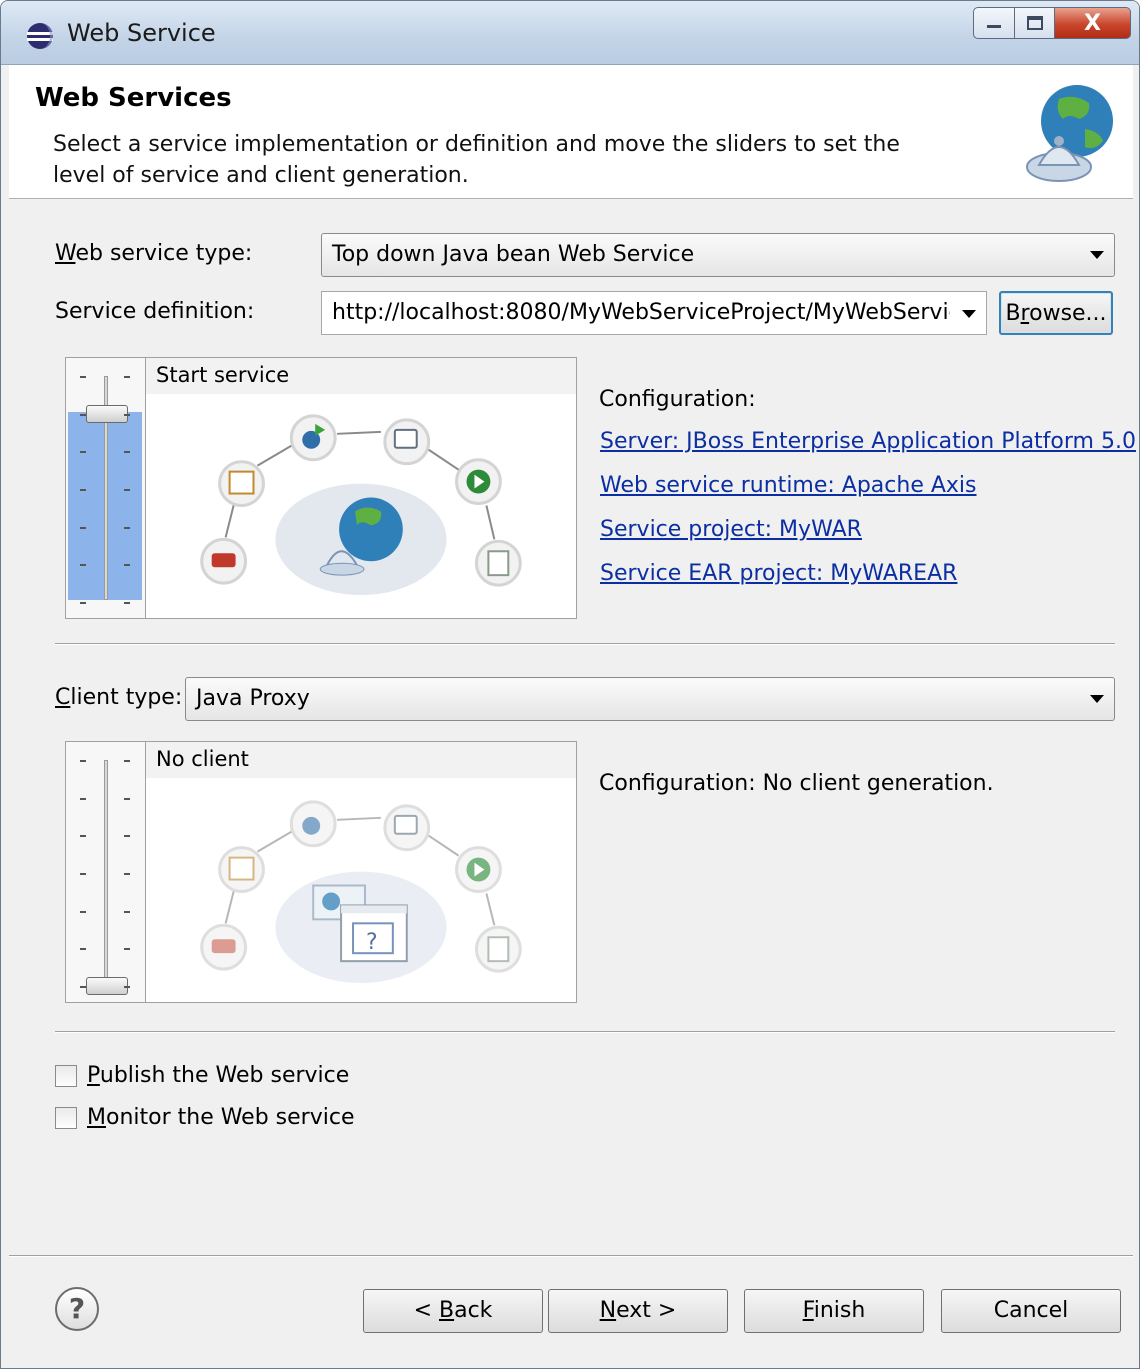 The image size is (1140, 1369). I want to click on deploy-icon, so click(405, 438).